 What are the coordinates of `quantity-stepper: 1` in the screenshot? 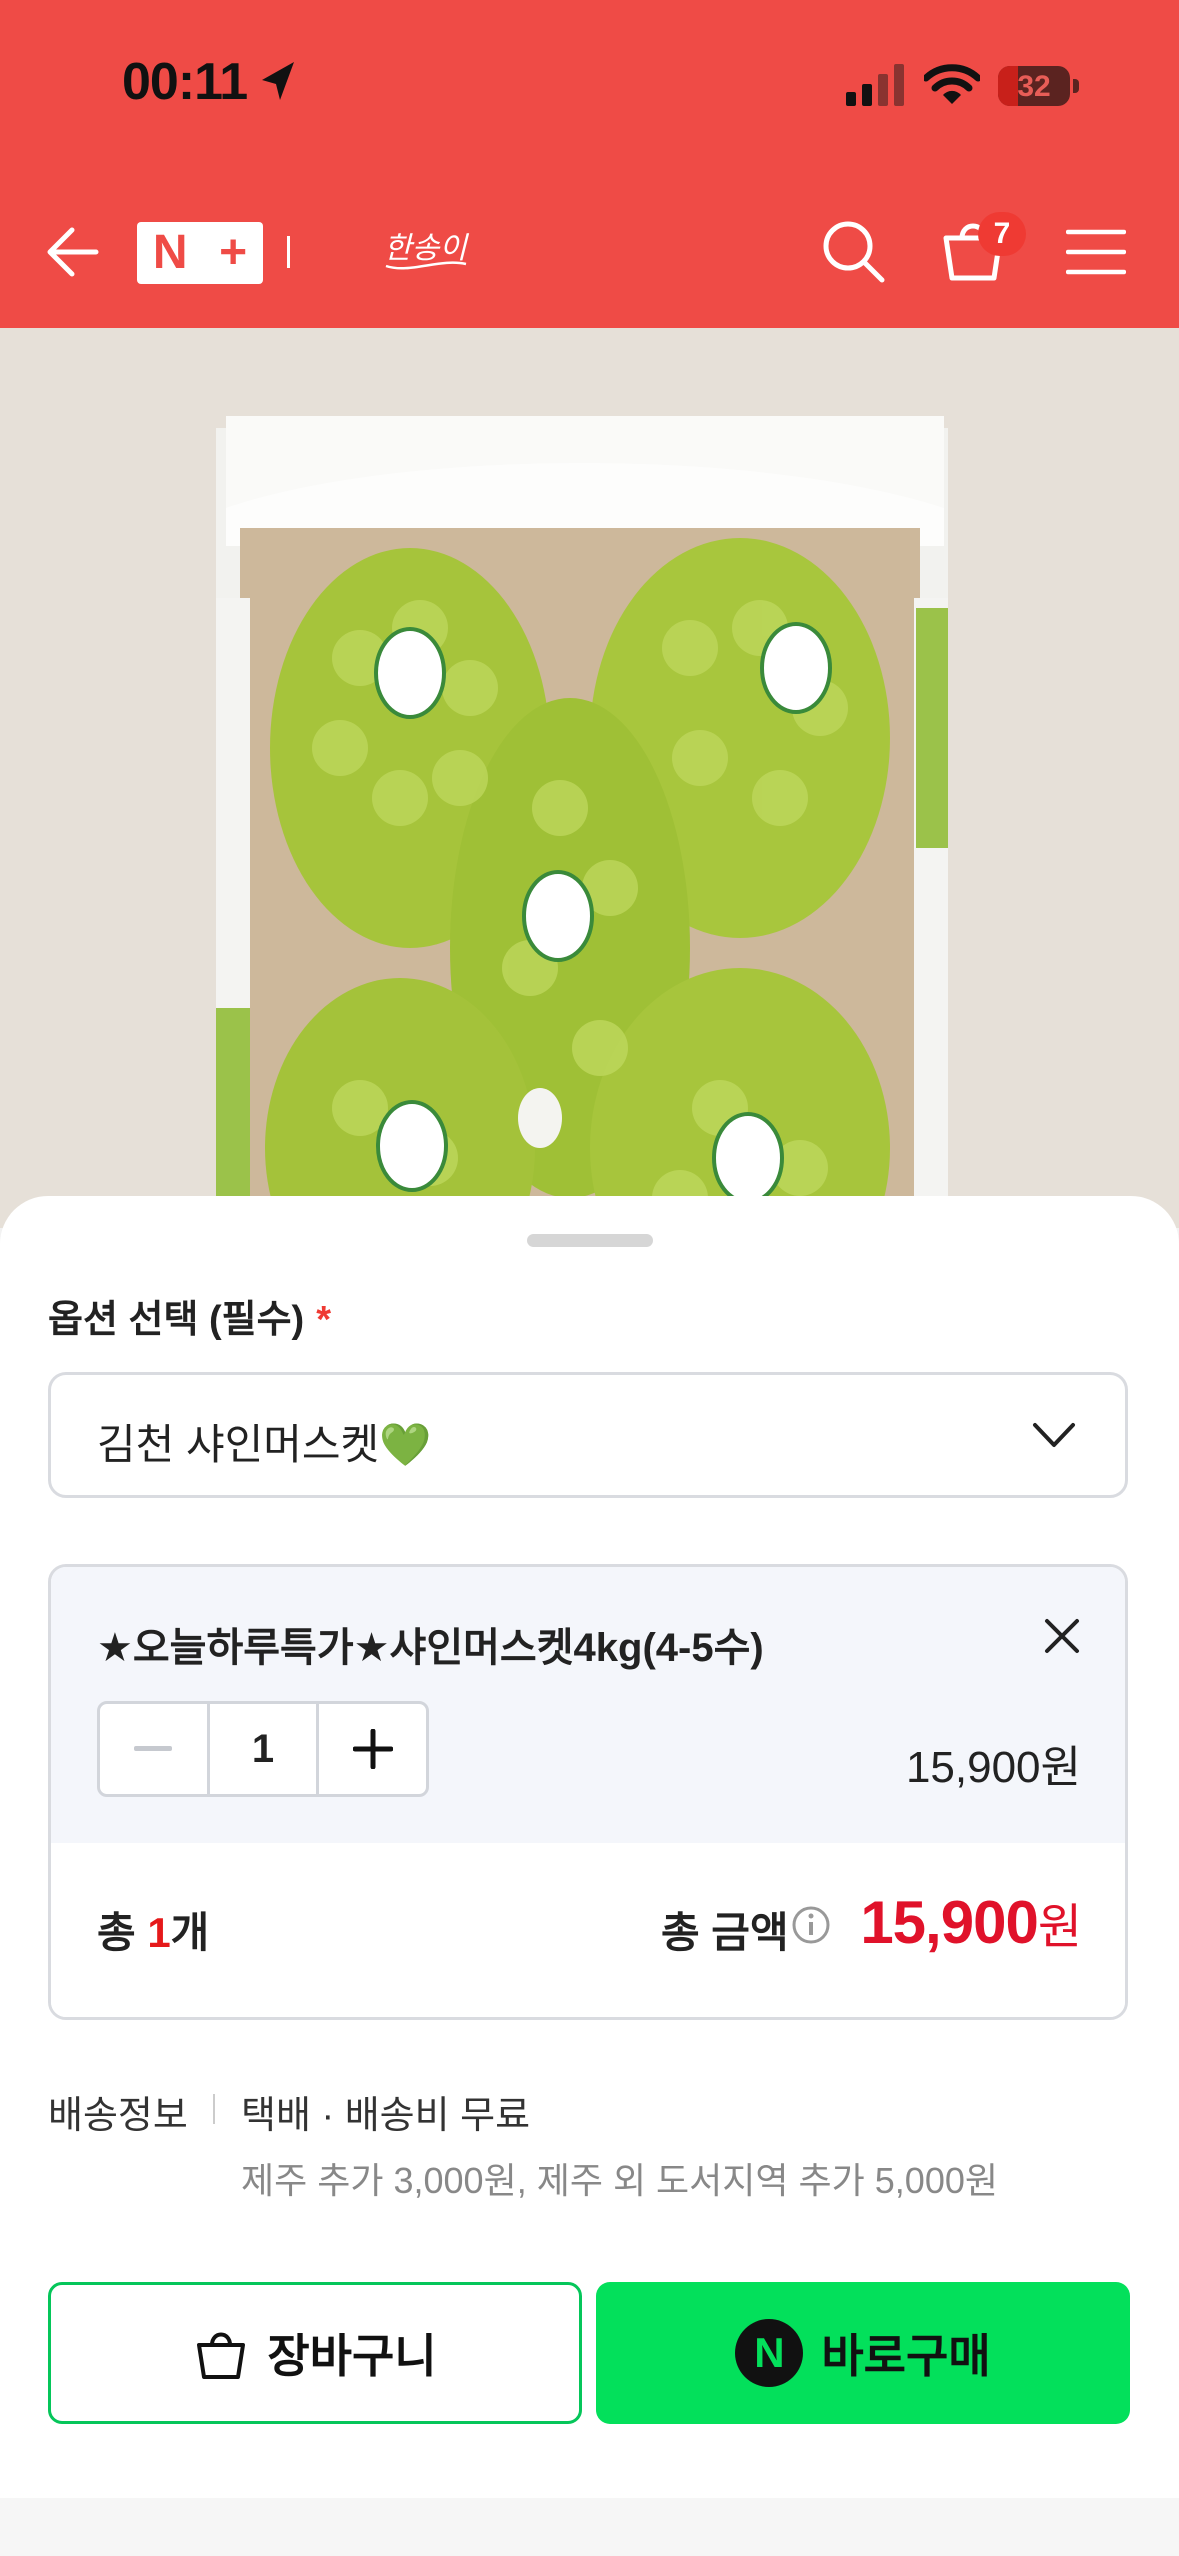 It's located at (263, 1749).